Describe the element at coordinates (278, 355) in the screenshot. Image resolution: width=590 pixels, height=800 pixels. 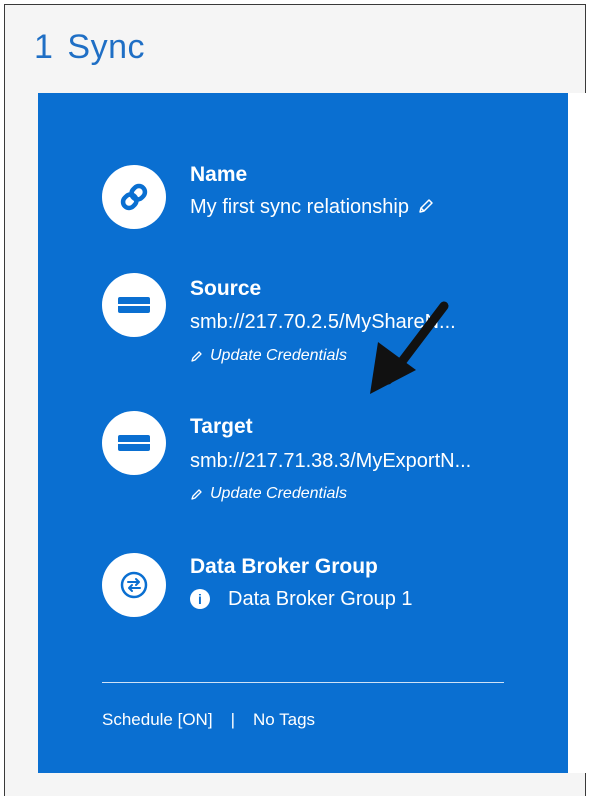
I see `source-update-credentials-label: Update Credentials` at that location.